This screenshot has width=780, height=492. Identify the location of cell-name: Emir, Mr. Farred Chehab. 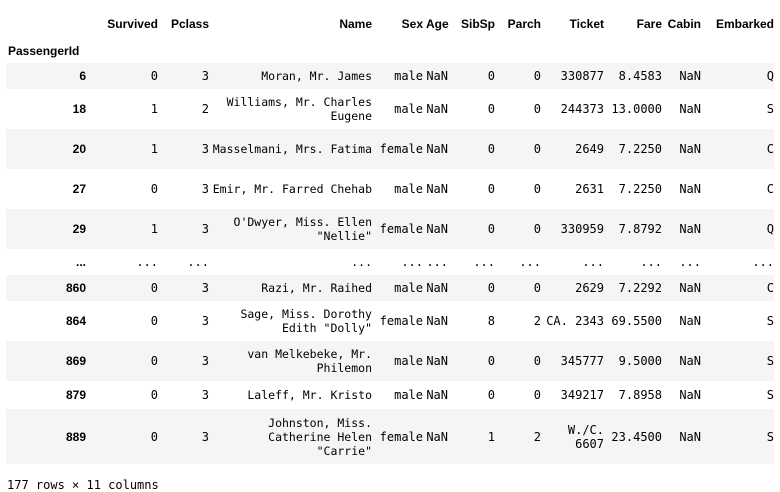
(292, 189).